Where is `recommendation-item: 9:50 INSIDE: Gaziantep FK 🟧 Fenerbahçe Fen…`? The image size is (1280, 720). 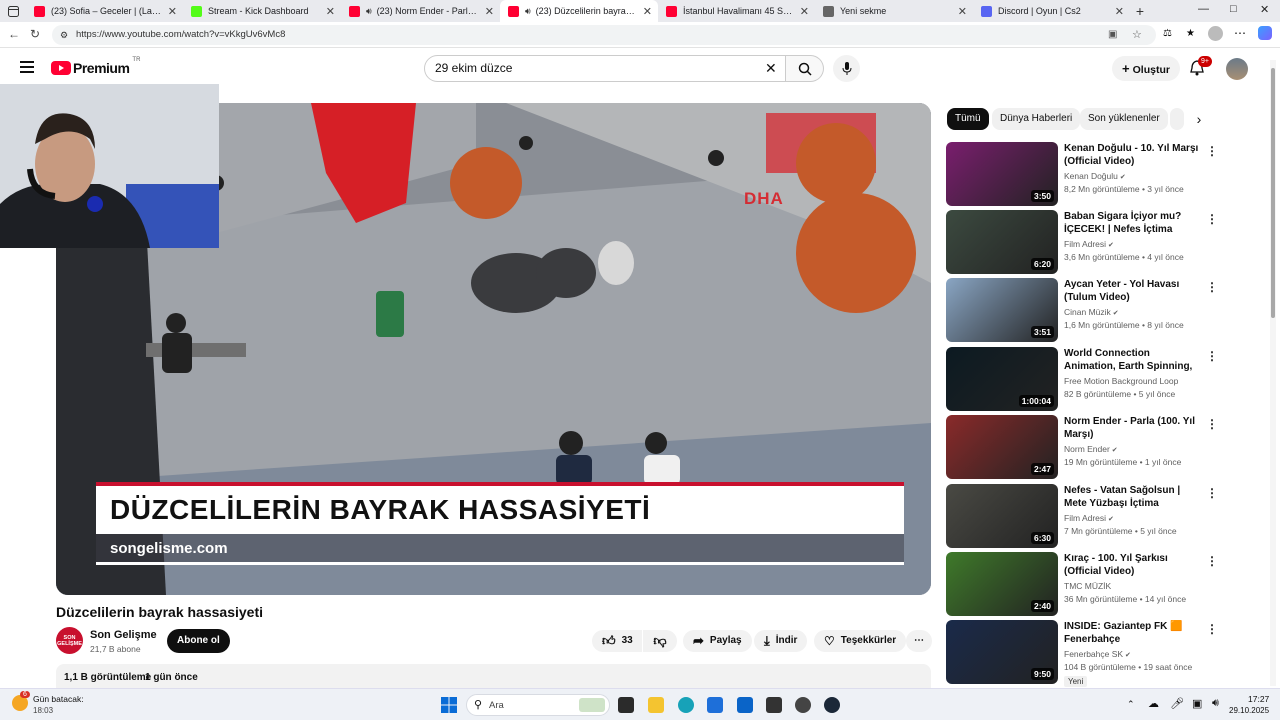
recommendation-item: 9:50 INSIDE: Gaziantep FK 🟧 Fenerbahçe Fen… is located at coordinates (1106, 653).